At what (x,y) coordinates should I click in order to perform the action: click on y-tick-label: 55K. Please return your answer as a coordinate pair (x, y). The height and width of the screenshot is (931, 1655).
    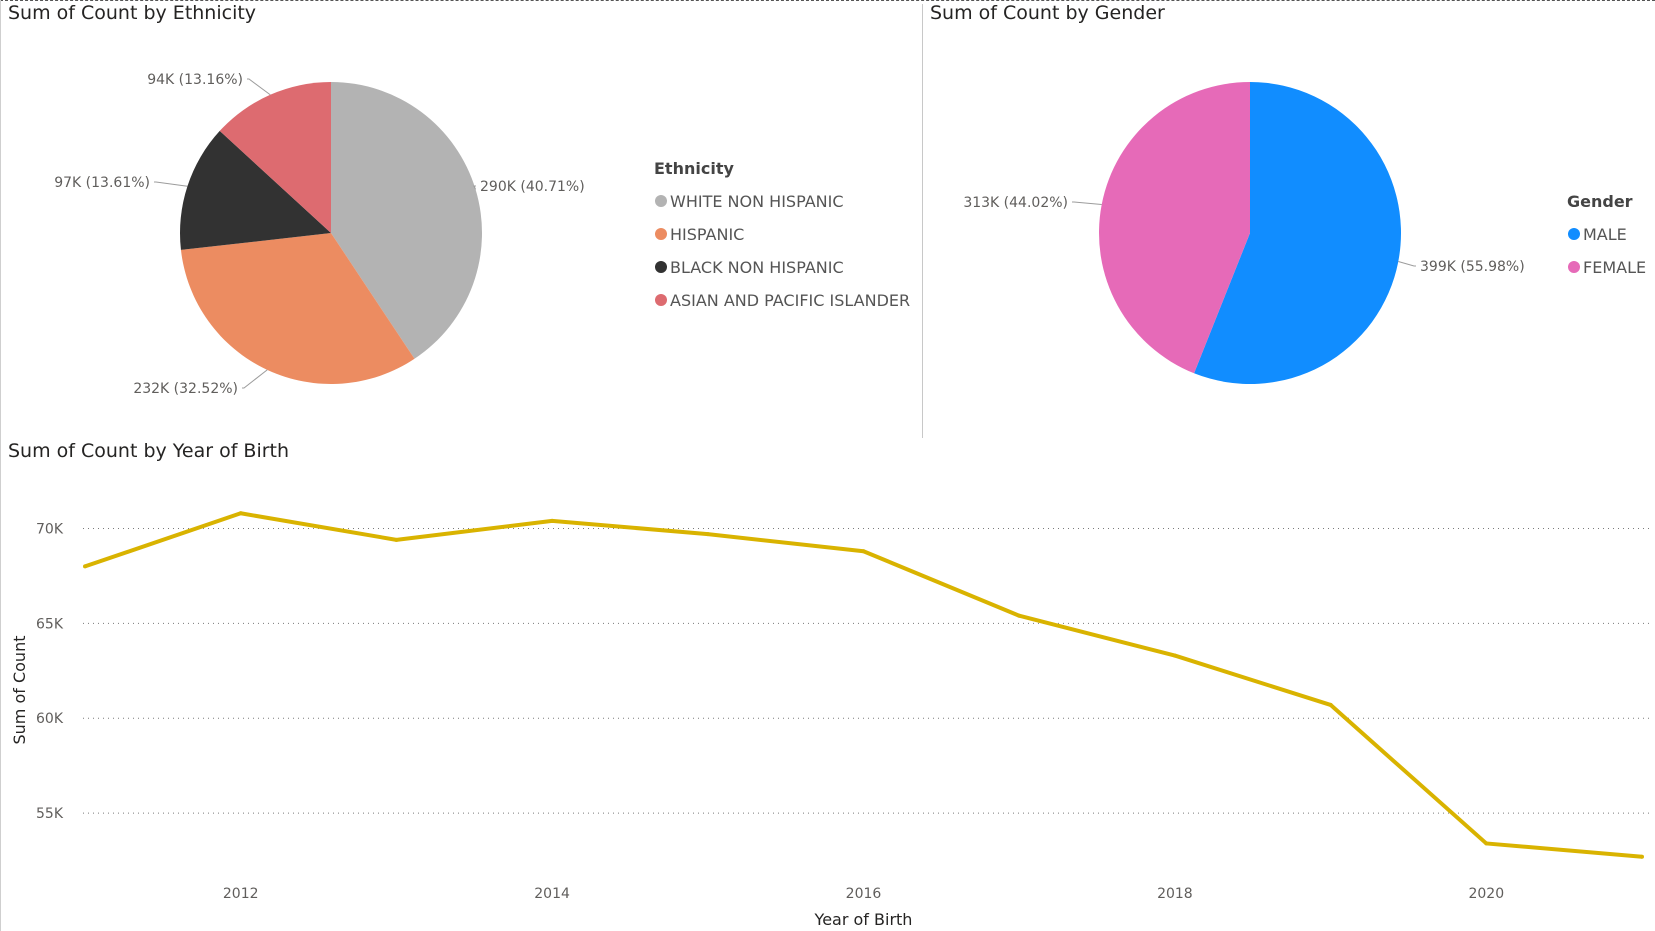
    Looking at the image, I should click on (50, 814).